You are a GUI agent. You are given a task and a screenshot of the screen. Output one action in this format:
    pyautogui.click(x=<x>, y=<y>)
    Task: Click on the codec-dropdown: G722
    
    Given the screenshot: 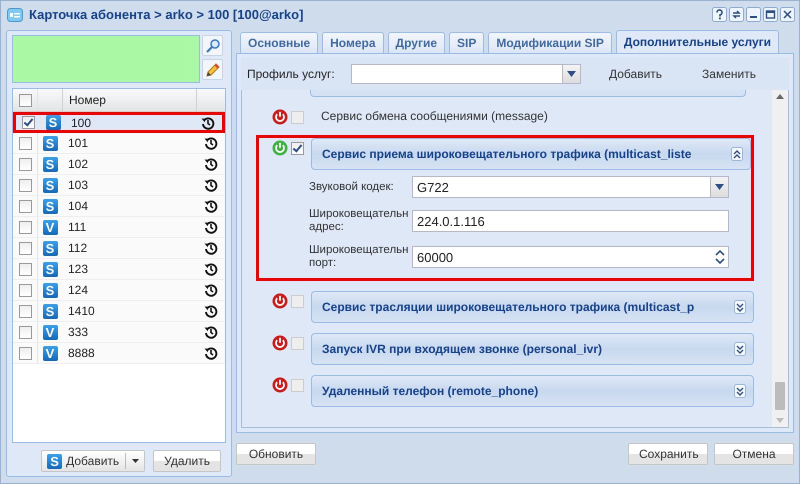 What is the action you would take?
    pyautogui.click(x=570, y=187)
    